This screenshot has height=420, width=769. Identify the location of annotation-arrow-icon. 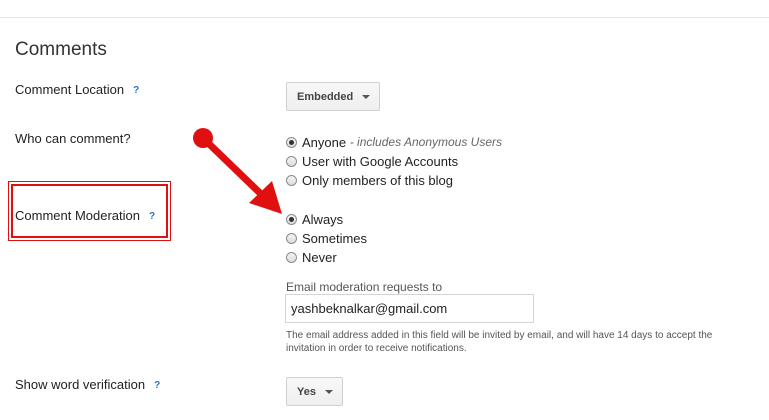
(237, 171).